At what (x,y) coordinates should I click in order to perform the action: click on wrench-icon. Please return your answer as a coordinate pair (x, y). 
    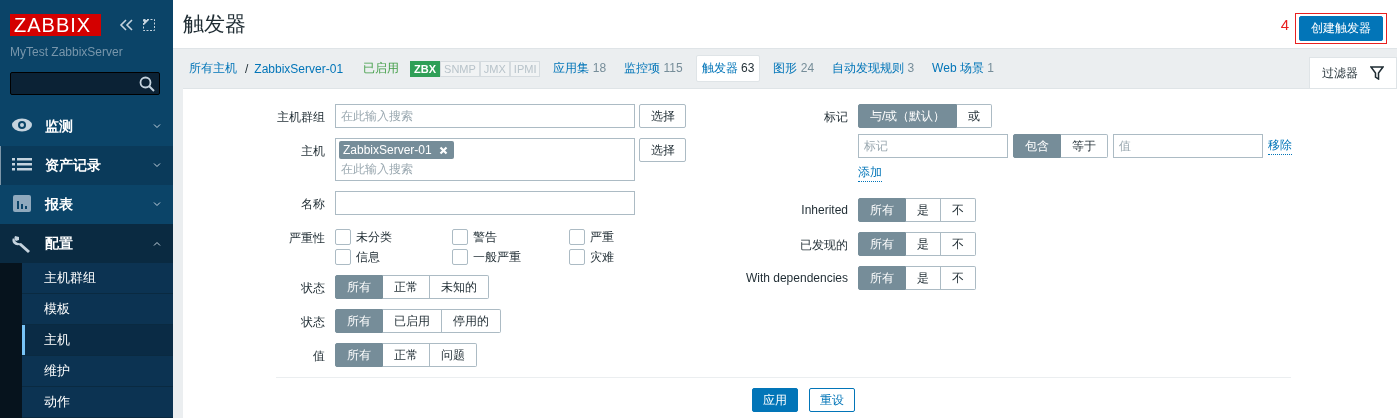
    Looking at the image, I should click on (22, 244).